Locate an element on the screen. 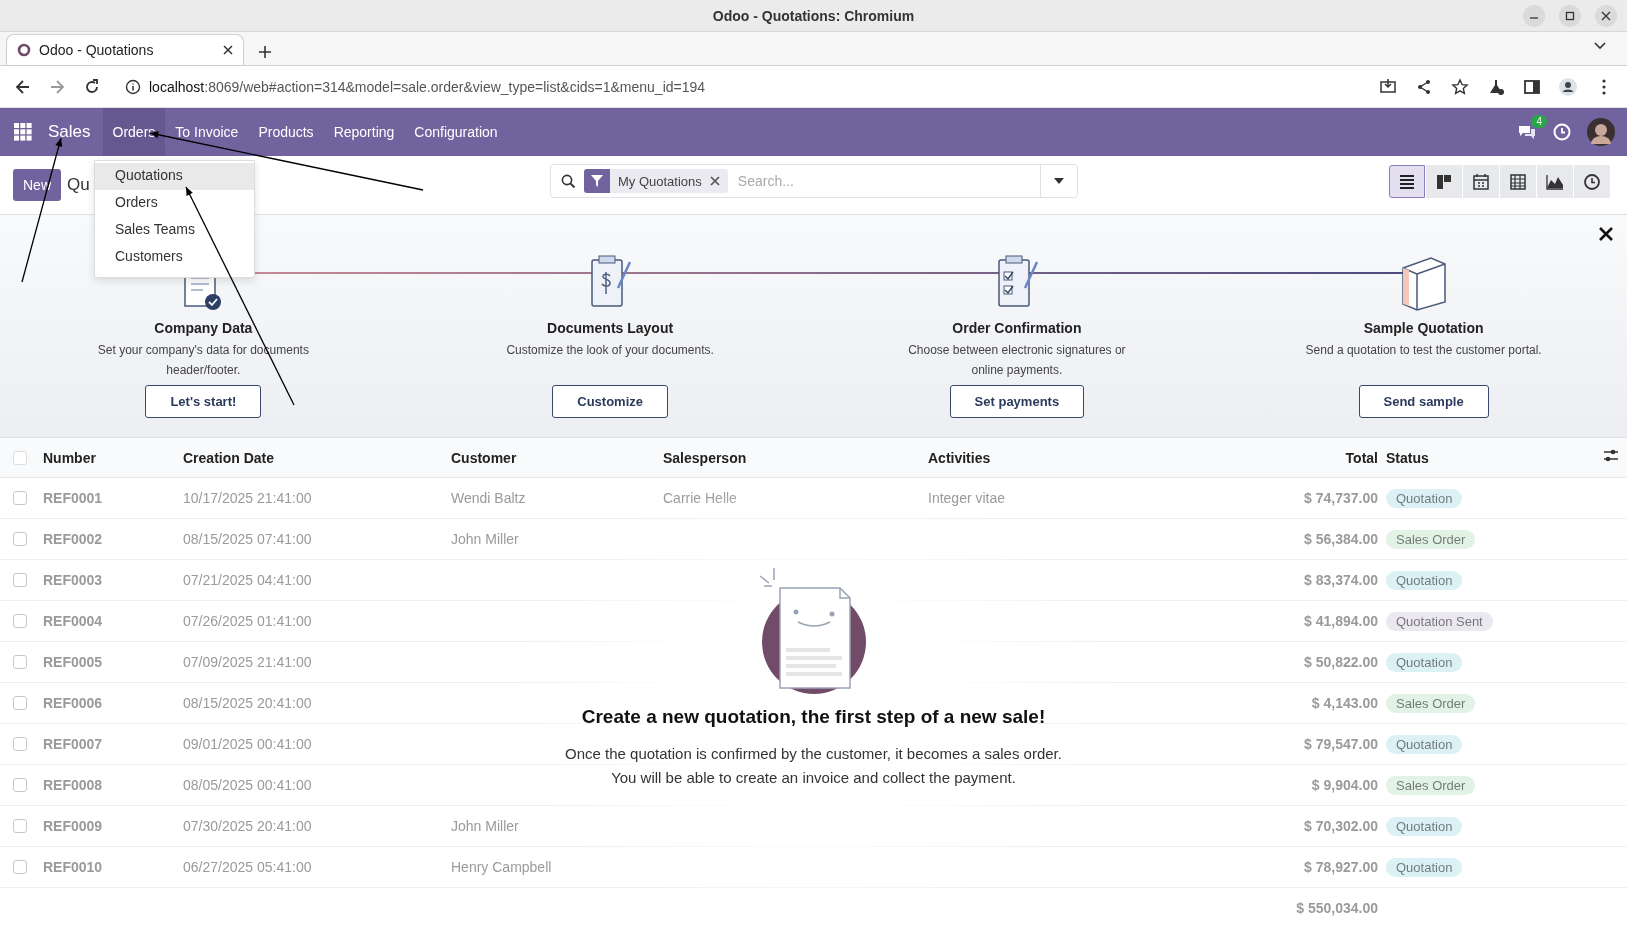  menu-item: To Invoice is located at coordinates (207, 132).